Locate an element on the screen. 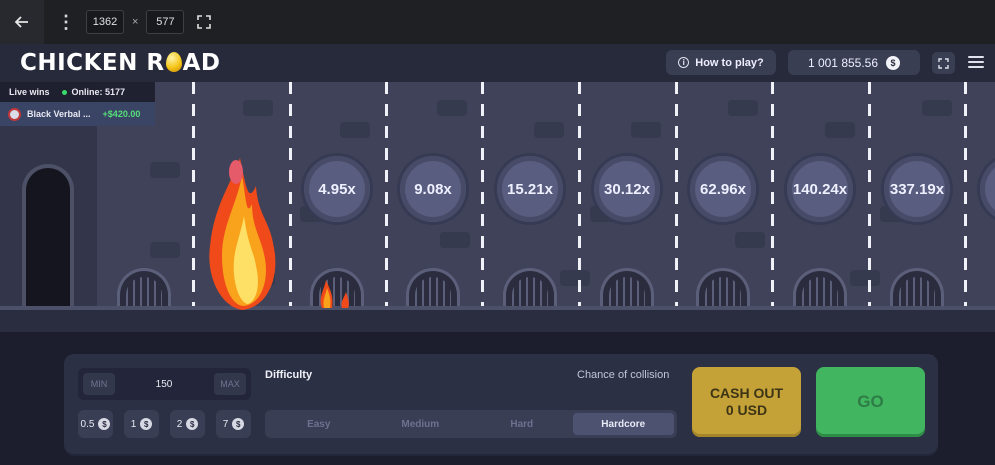  arrow-left-icon is located at coordinates (21, 22).